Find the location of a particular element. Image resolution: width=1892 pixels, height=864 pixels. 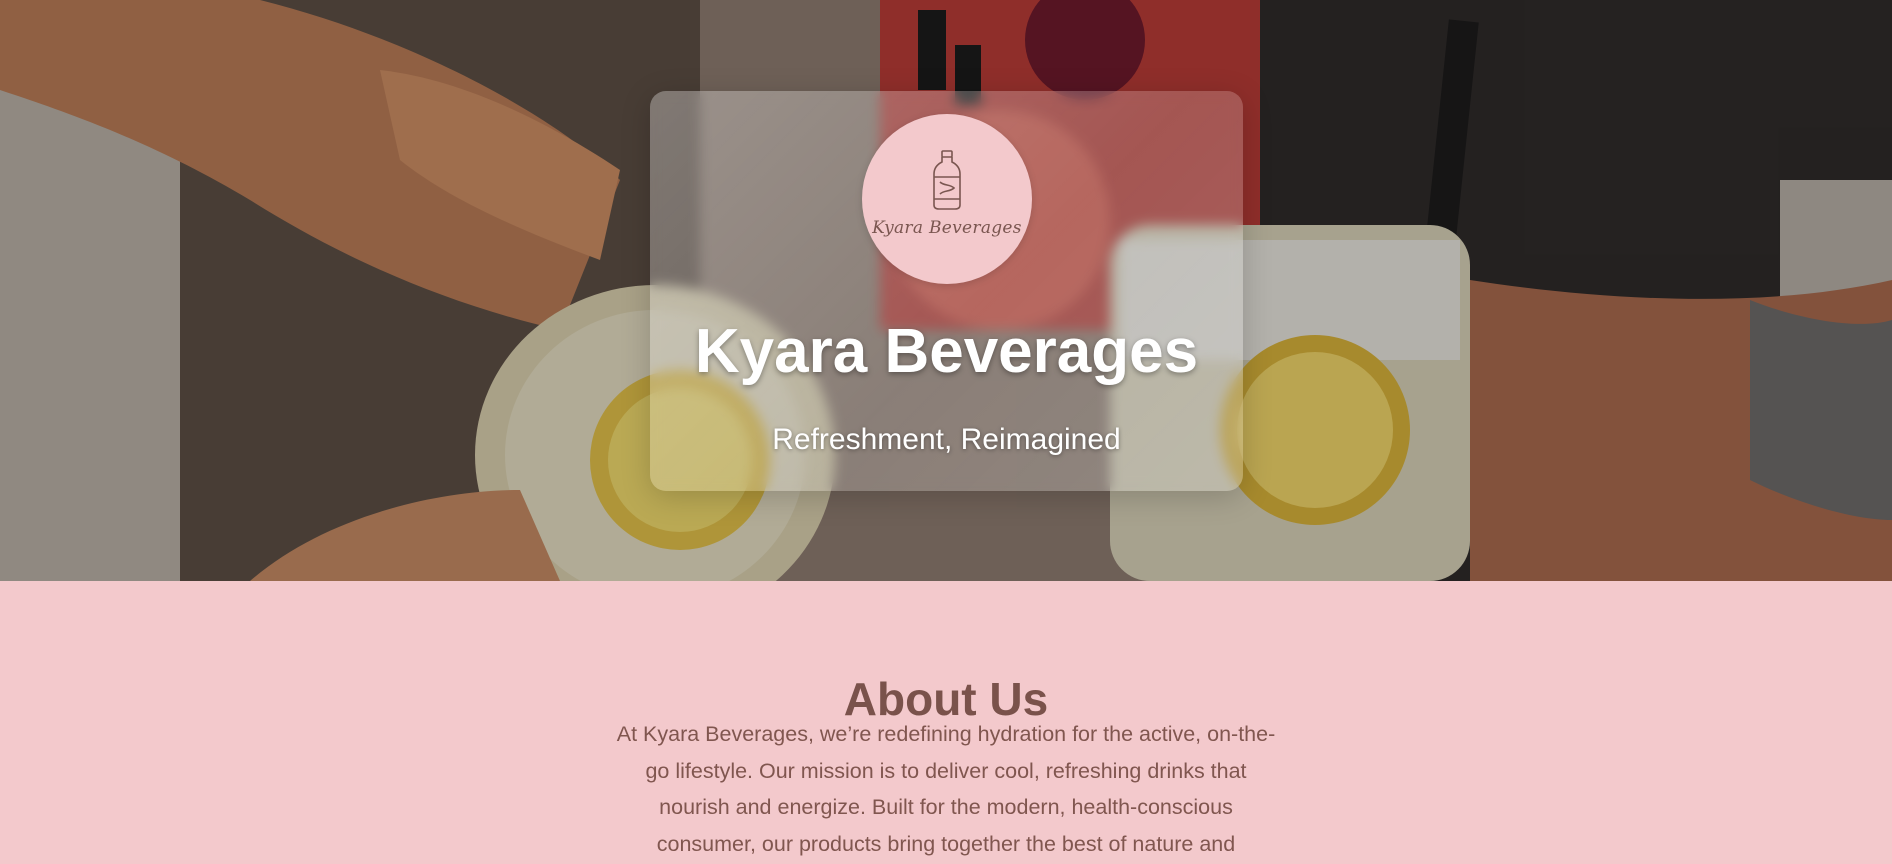

brand-logo: Kyara Beverages is located at coordinates (947, 199).